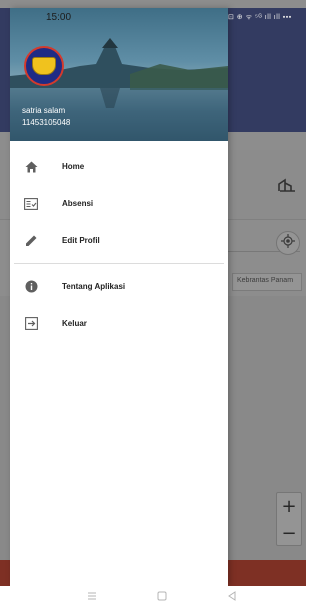 The height and width of the screenshot is (605, 320). What do you see at coordinates (31, 324) in the screenshot?
I see `logout-icon` at bounding box center [31, 324].